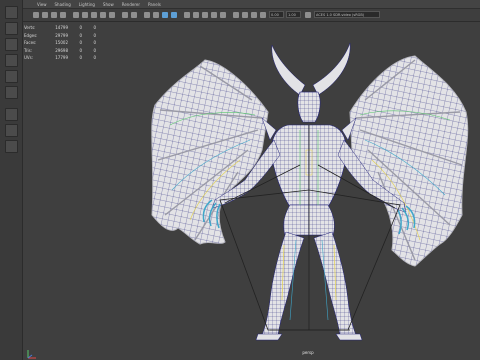 The image size is (480, 360). What do you see at coordinates (288, 70) in the screenshot?
I see `left-horn` at bounding box center [288, 70].